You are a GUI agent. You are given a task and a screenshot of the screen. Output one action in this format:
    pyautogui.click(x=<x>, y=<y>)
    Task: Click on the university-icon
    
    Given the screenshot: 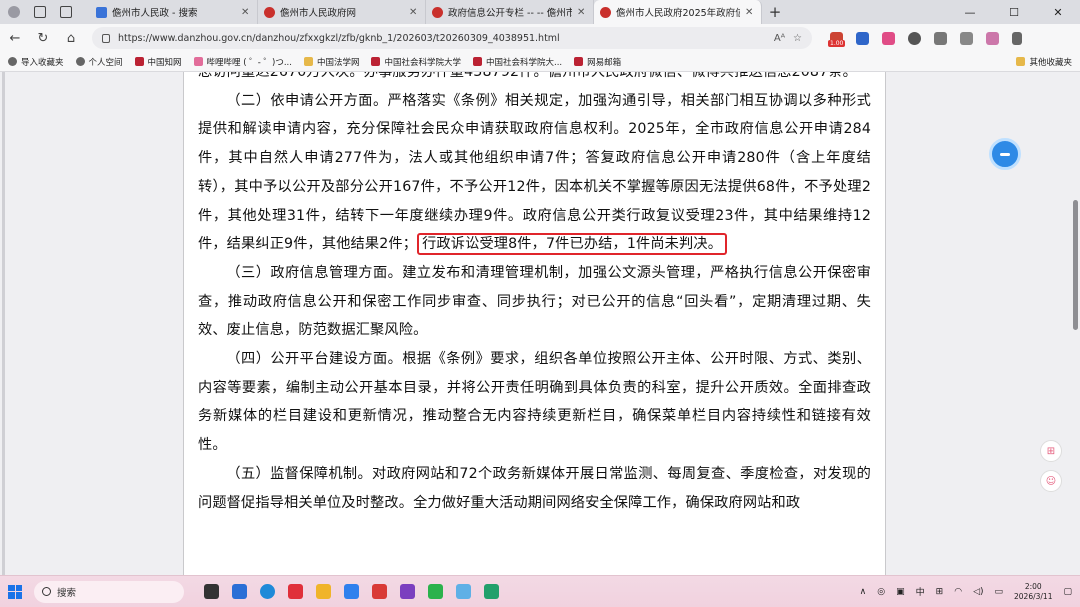 What is the action you would take?
    pyautogui.click(x=376, y=61)
    